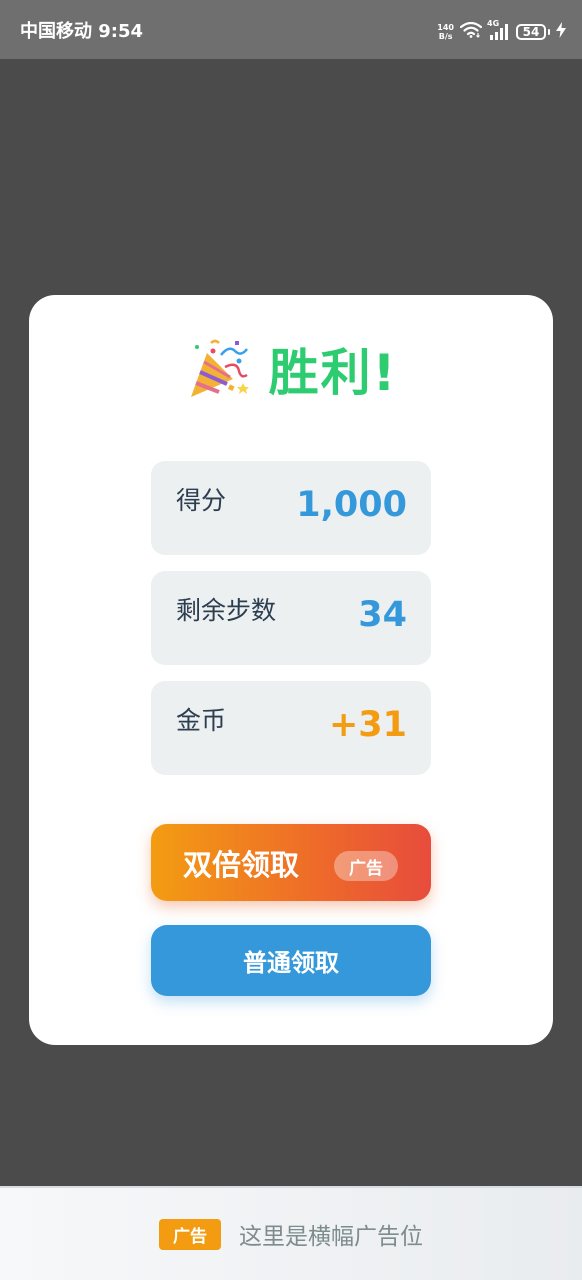  Describe the element at coordinates (241, 865) in the screenshot. I see `double-claim-label: 双倍领取` at that location.